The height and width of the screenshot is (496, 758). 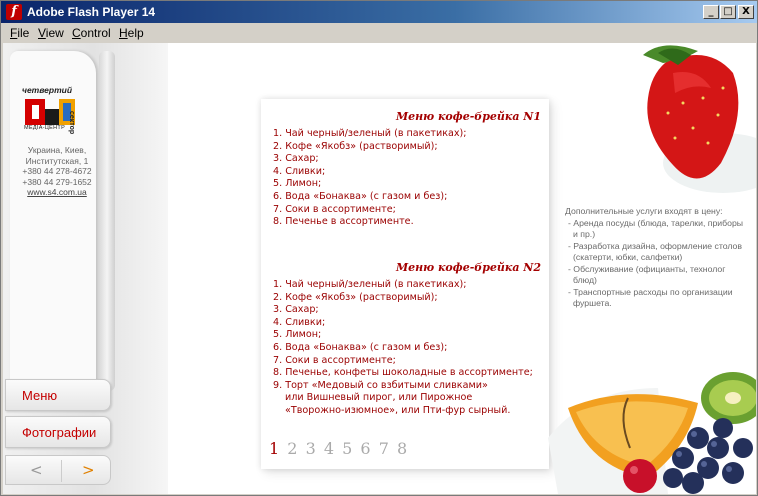 I want to click on close-button: X, so click(x=746, y=12).